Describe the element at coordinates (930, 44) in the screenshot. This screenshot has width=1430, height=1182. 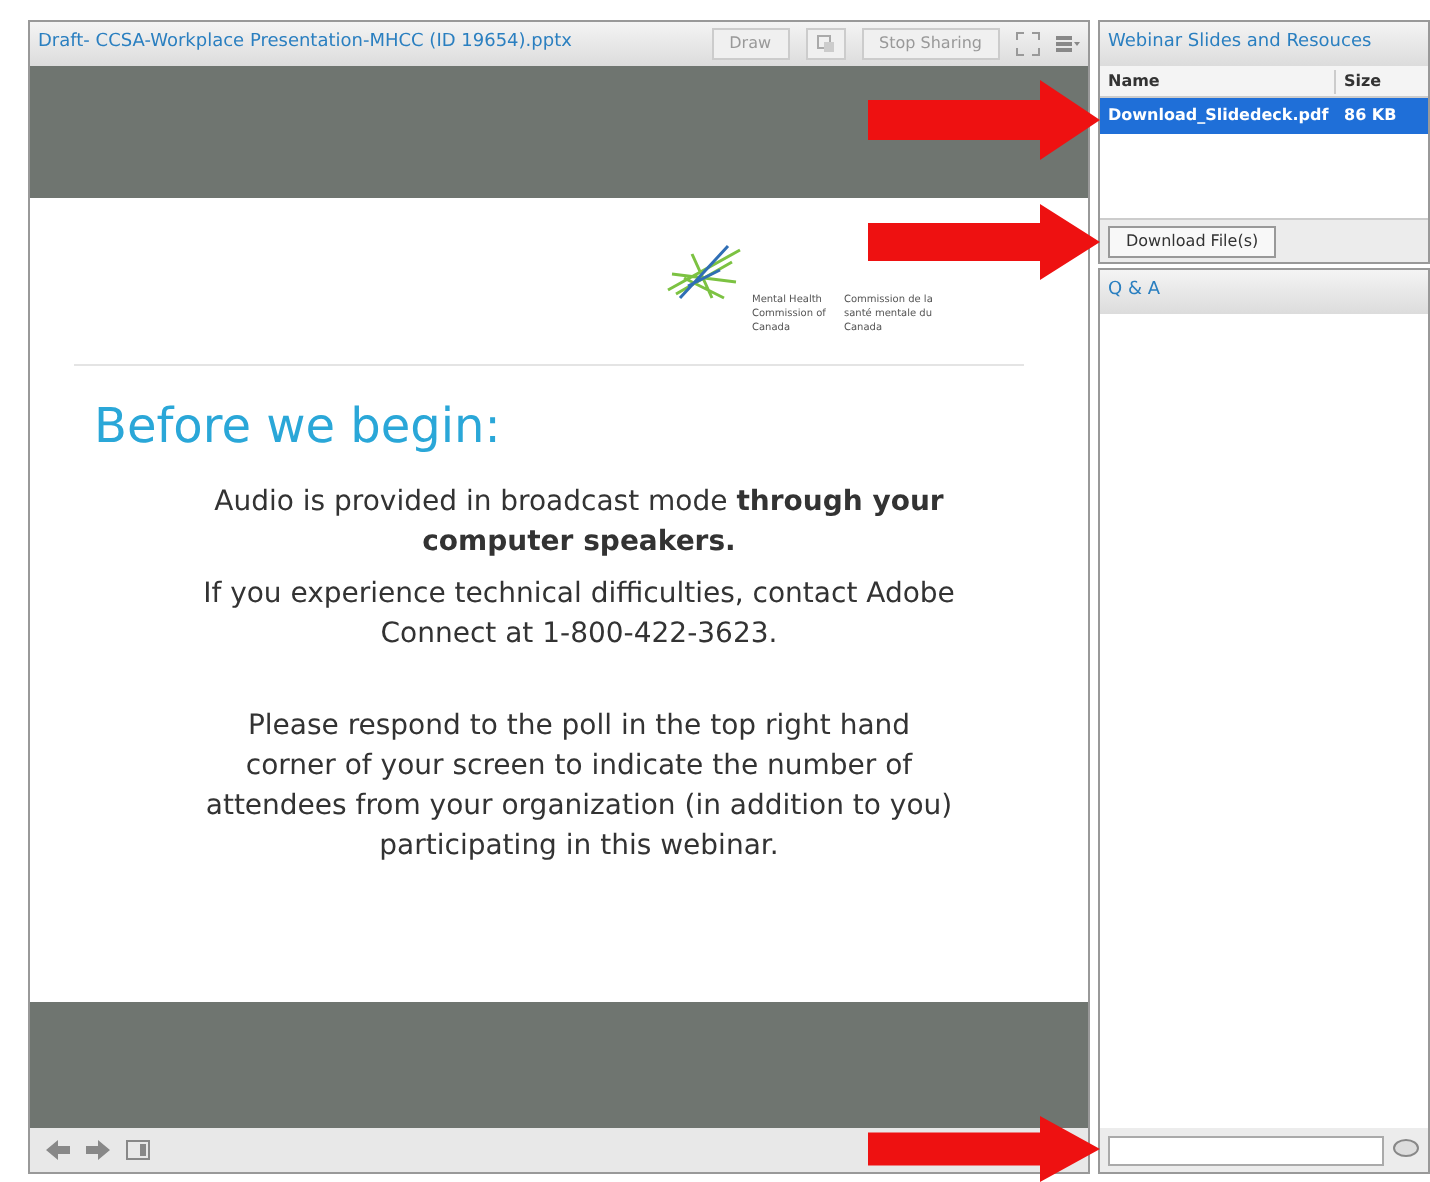
I see `toolbar-button: Stop Sharing` at that location.